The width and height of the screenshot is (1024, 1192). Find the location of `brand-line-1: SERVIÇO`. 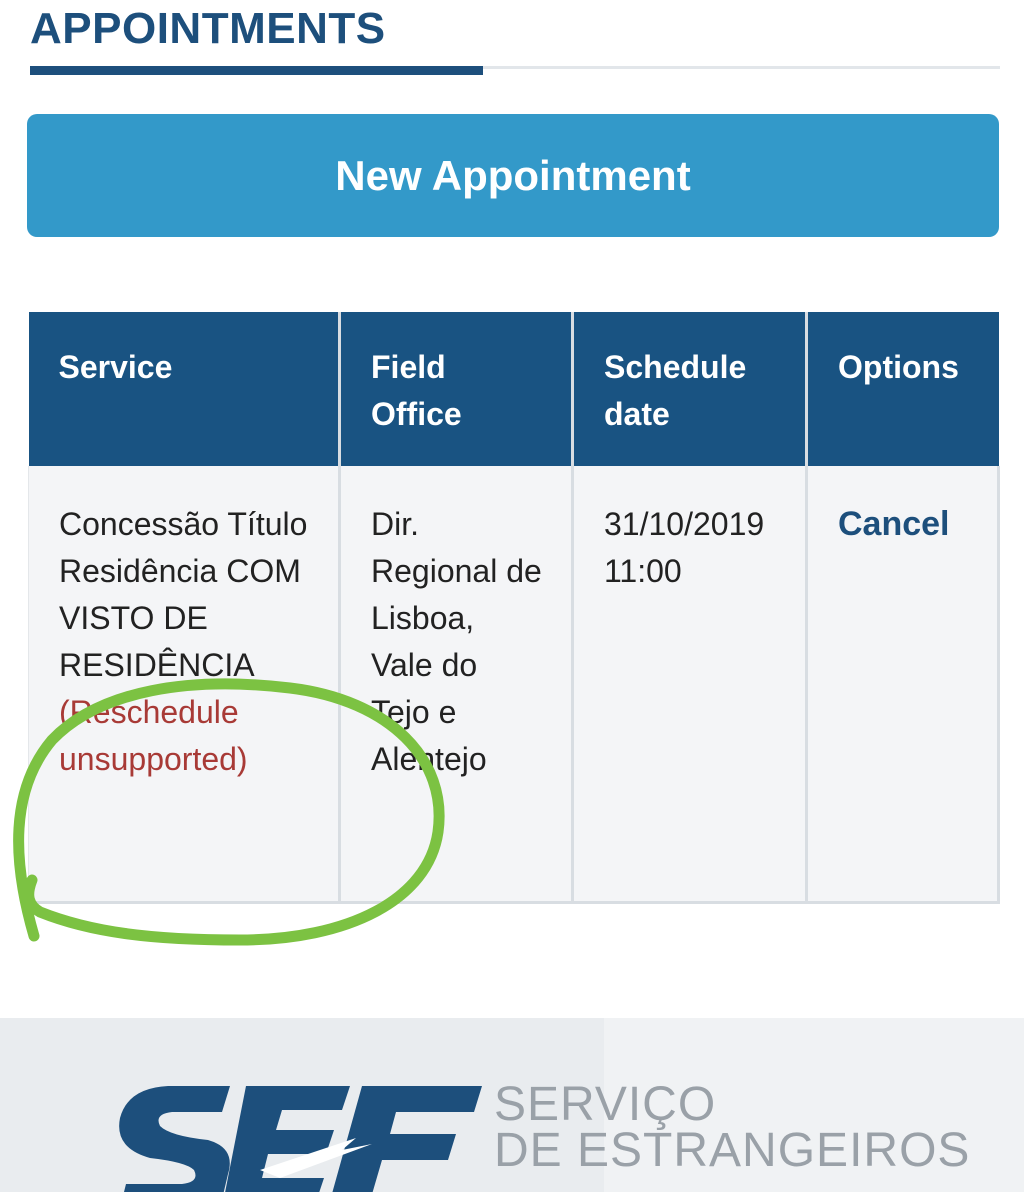

brand-line-1: SERVIÇO is located at coordinates (605, 1104).